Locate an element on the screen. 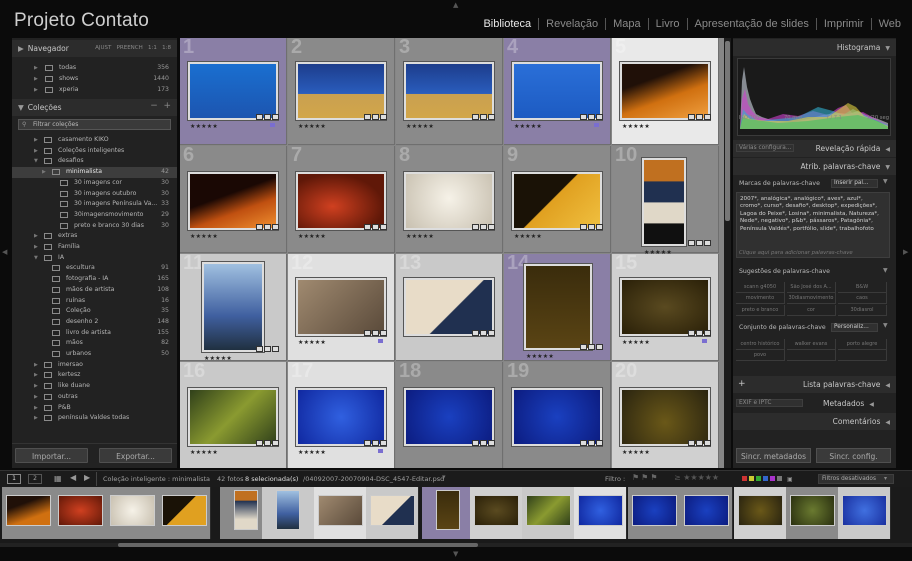 The image size is (912, 561). collection-item: mãos 82 is located at coordinates (94, 343).